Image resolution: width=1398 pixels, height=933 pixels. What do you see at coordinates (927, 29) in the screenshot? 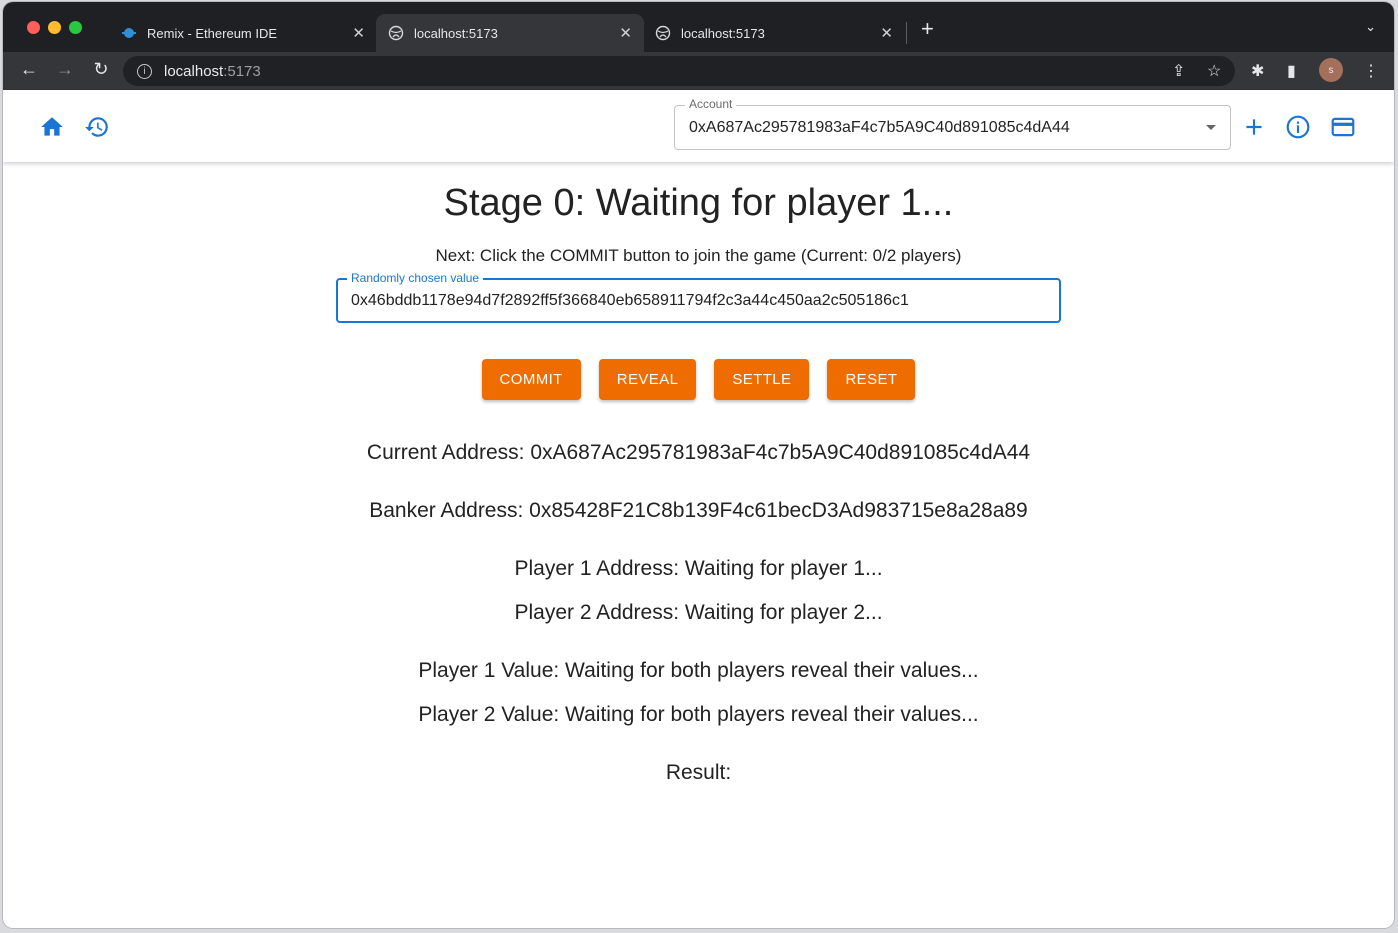
I see `new-tab-icon: +` at bounding box center [927, 29].